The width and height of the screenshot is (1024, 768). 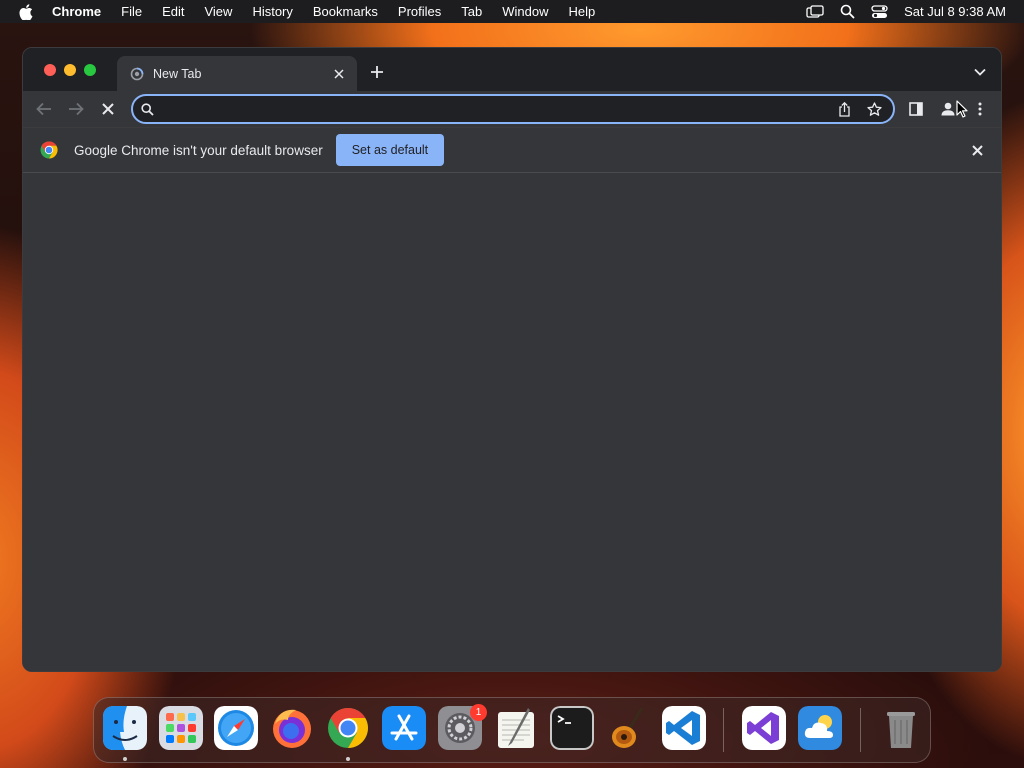 I want to click on screen-mirroring-icon, so click(x=815, y=11).